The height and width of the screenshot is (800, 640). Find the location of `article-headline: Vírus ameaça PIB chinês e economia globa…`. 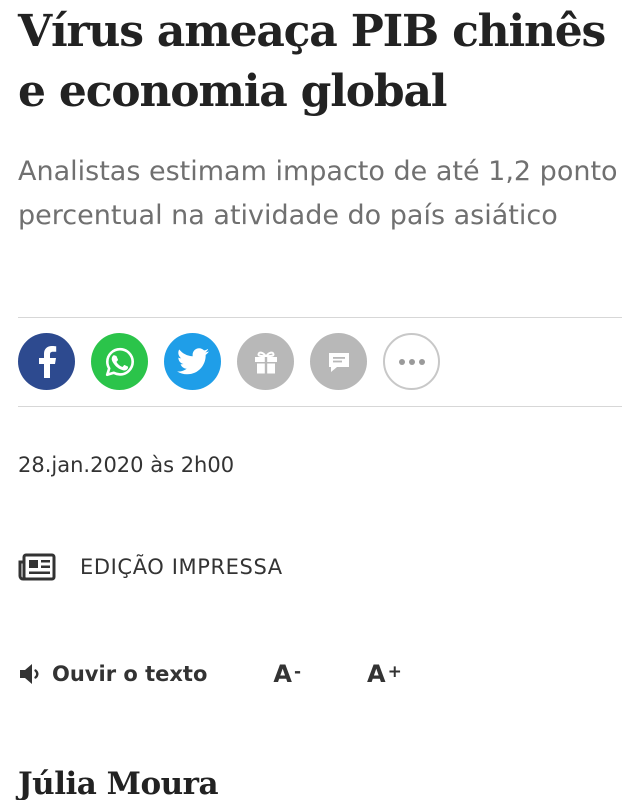

article-headline: Vírus ameaça PIB chinês e economia globa… is located at coordinates (312, 61).